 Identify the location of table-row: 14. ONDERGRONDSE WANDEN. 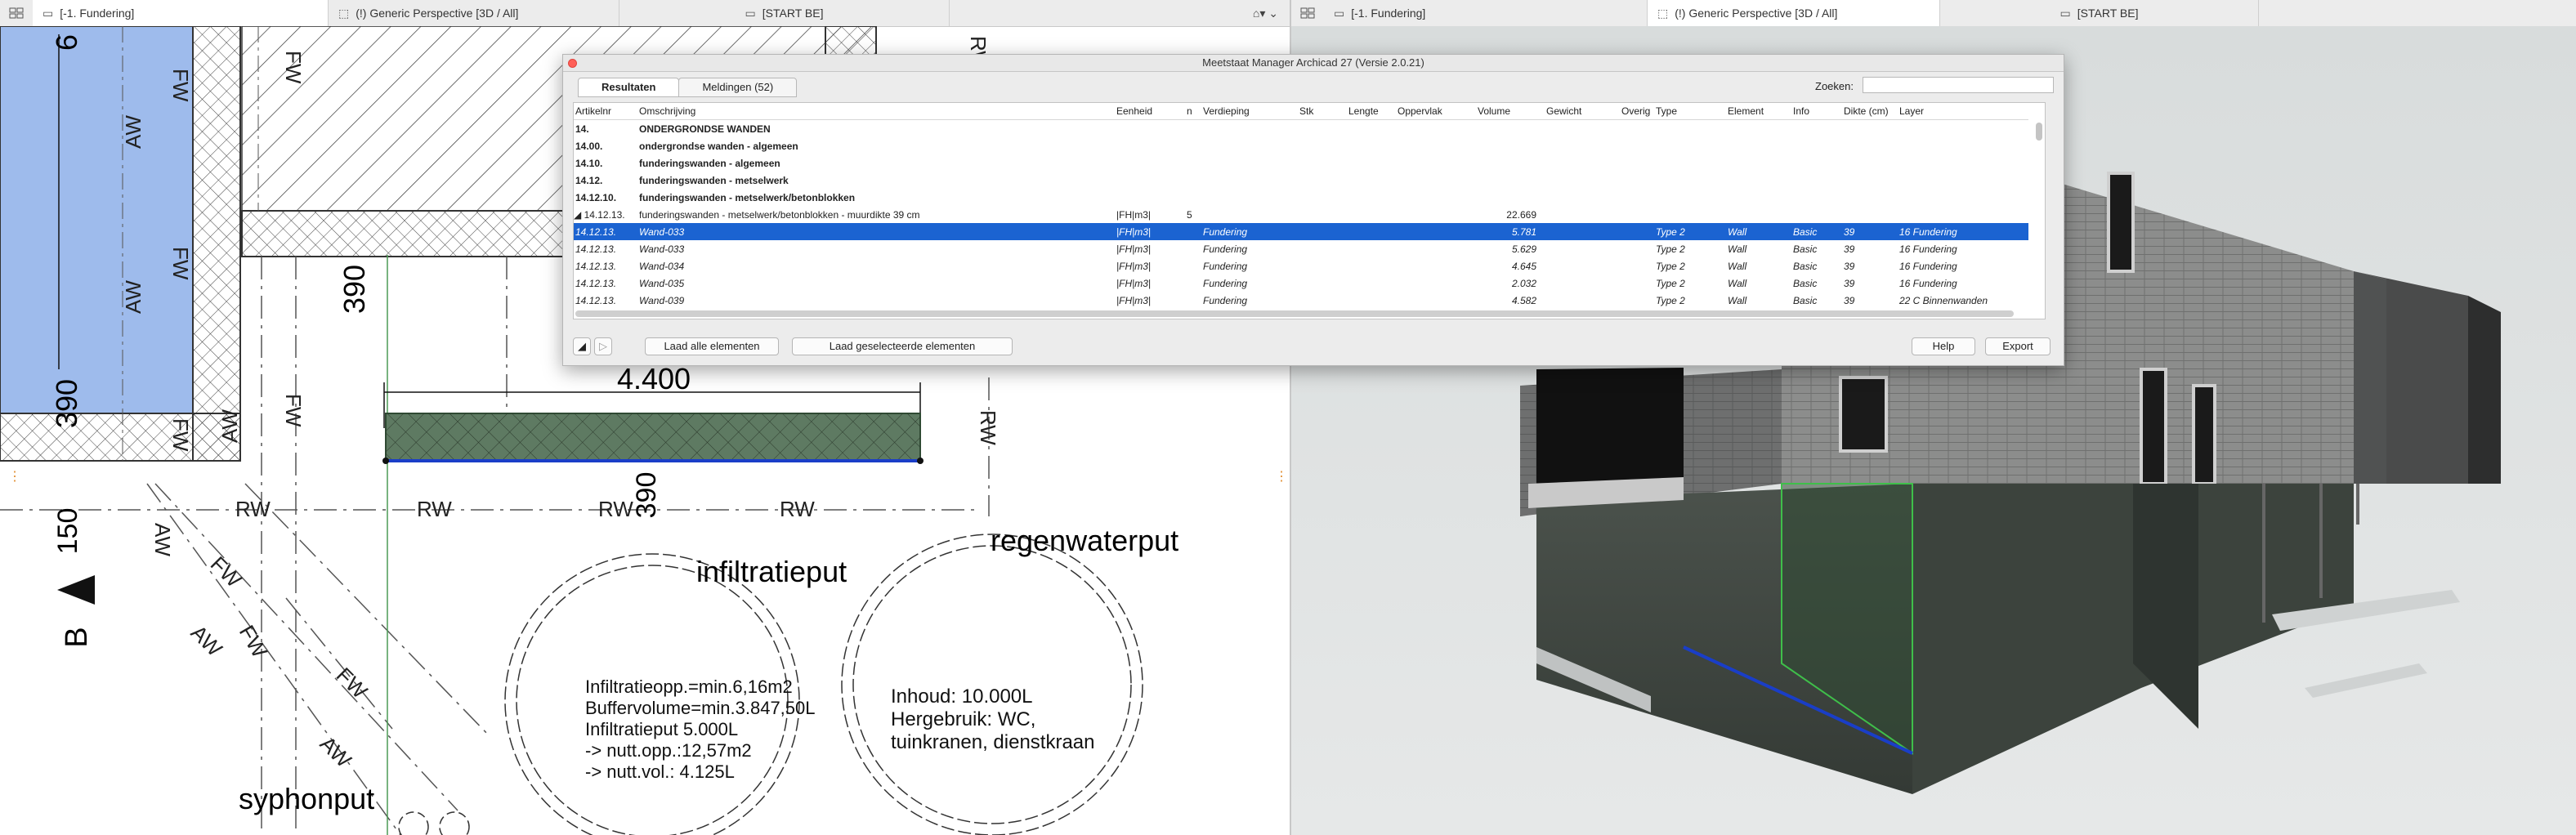
(1301, 129).